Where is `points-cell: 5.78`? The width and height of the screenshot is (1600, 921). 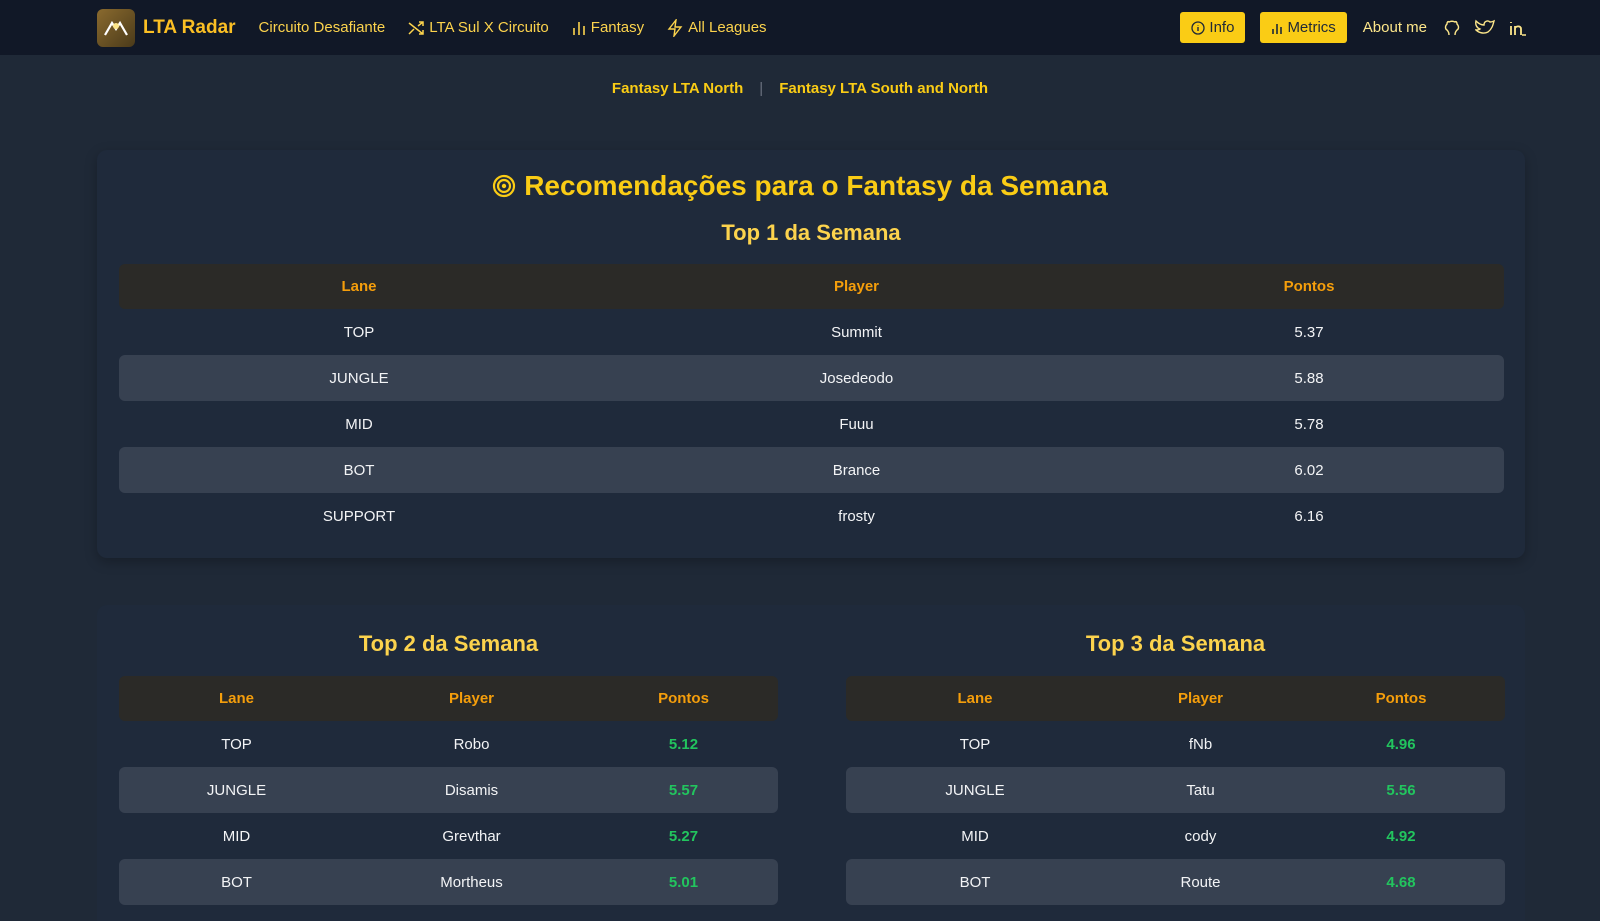
points-cell: 5.78 is located at coordinates (1309, 424).